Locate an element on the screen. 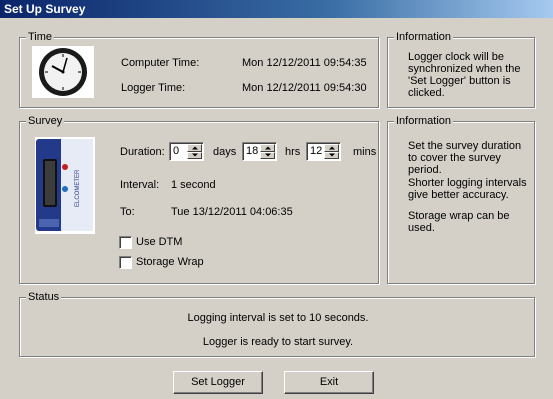  days-value: 0 is located at coordinates (178, 151).